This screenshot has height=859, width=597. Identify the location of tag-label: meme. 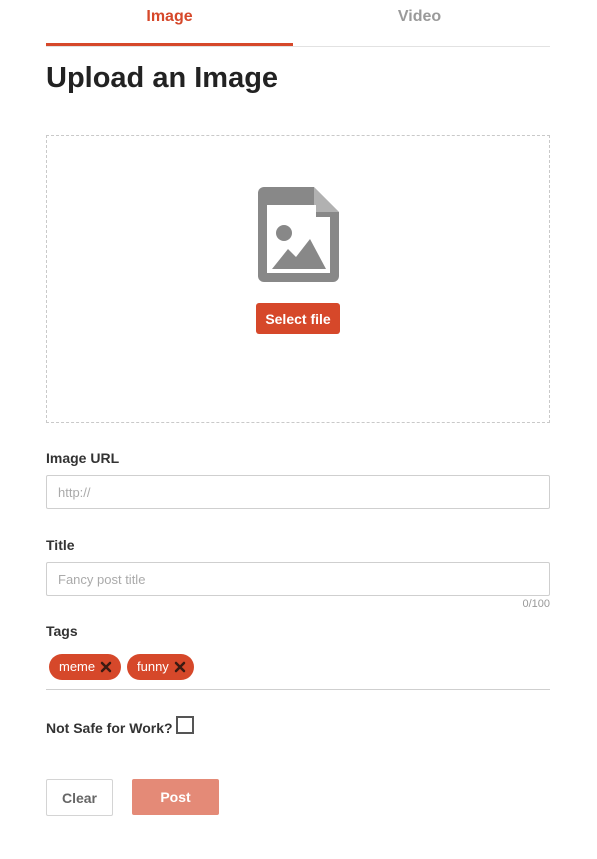
(77, 666).